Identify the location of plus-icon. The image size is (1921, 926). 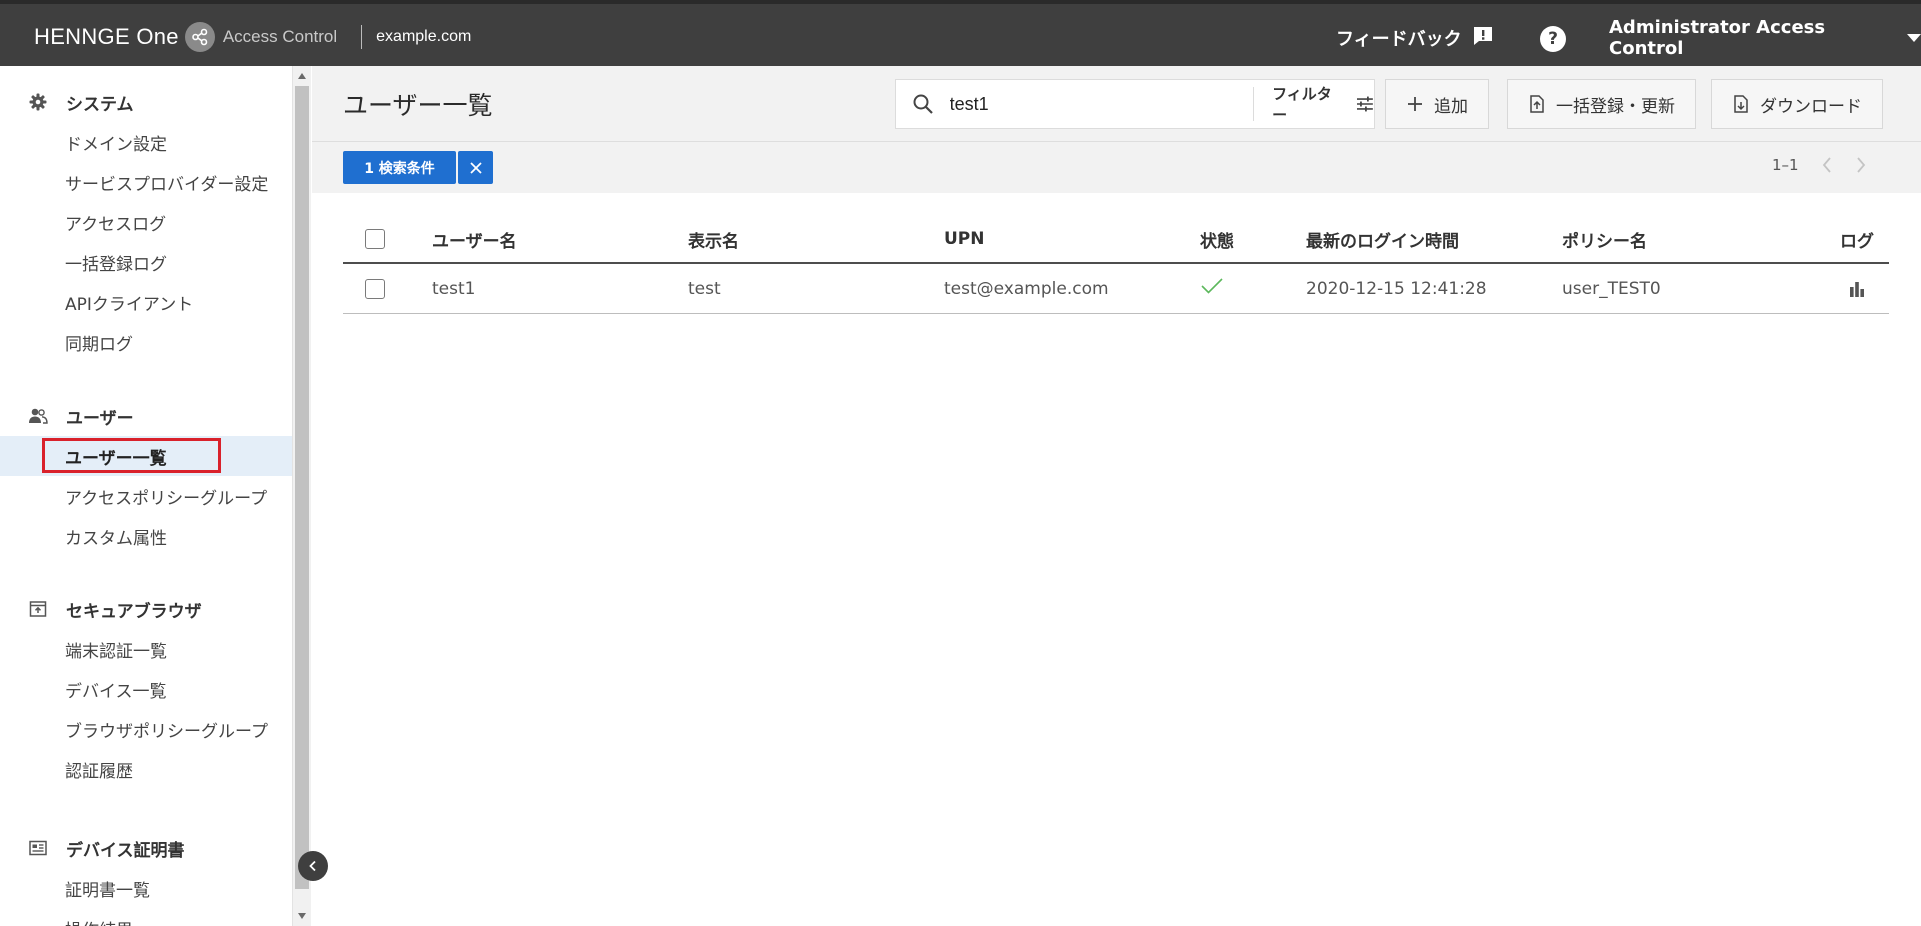
(1415, 104).